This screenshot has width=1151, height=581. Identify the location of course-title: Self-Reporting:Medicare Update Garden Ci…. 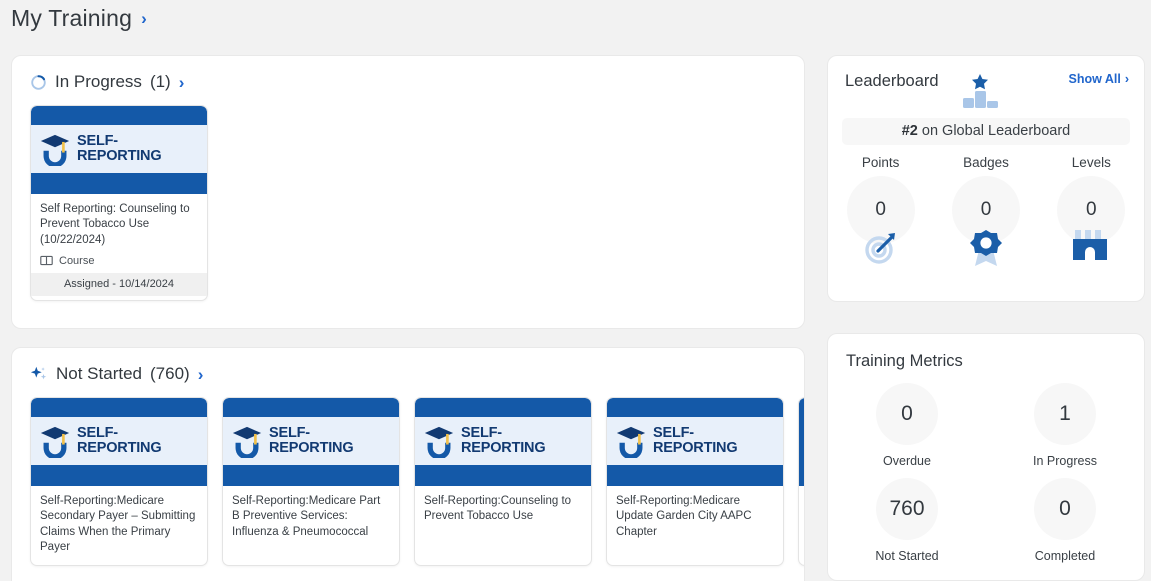
(684, 516).